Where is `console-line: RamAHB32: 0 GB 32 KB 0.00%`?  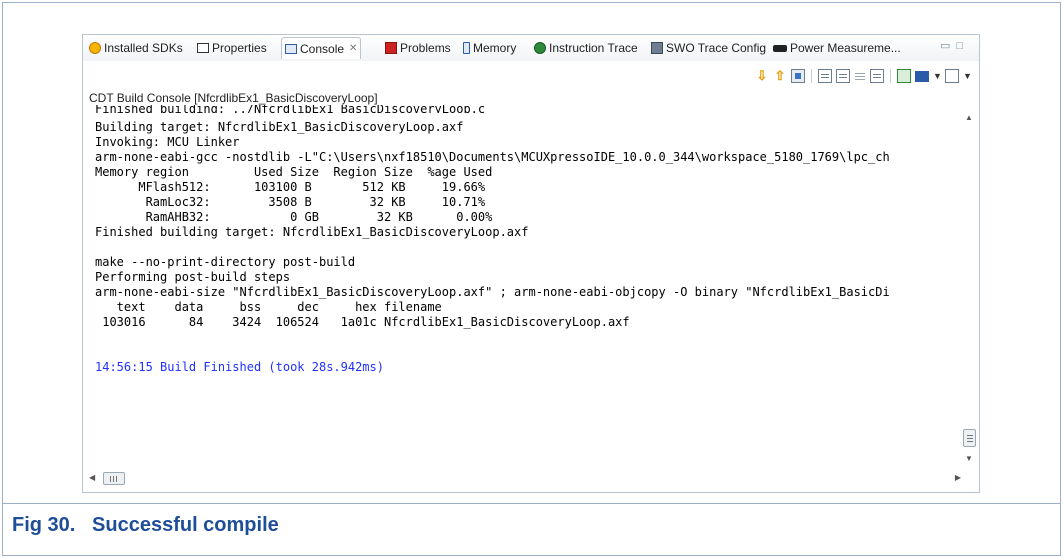 console-line: RamAHB32: 0 GB 32 KB 0.00% is located at coordinates (294, 217).